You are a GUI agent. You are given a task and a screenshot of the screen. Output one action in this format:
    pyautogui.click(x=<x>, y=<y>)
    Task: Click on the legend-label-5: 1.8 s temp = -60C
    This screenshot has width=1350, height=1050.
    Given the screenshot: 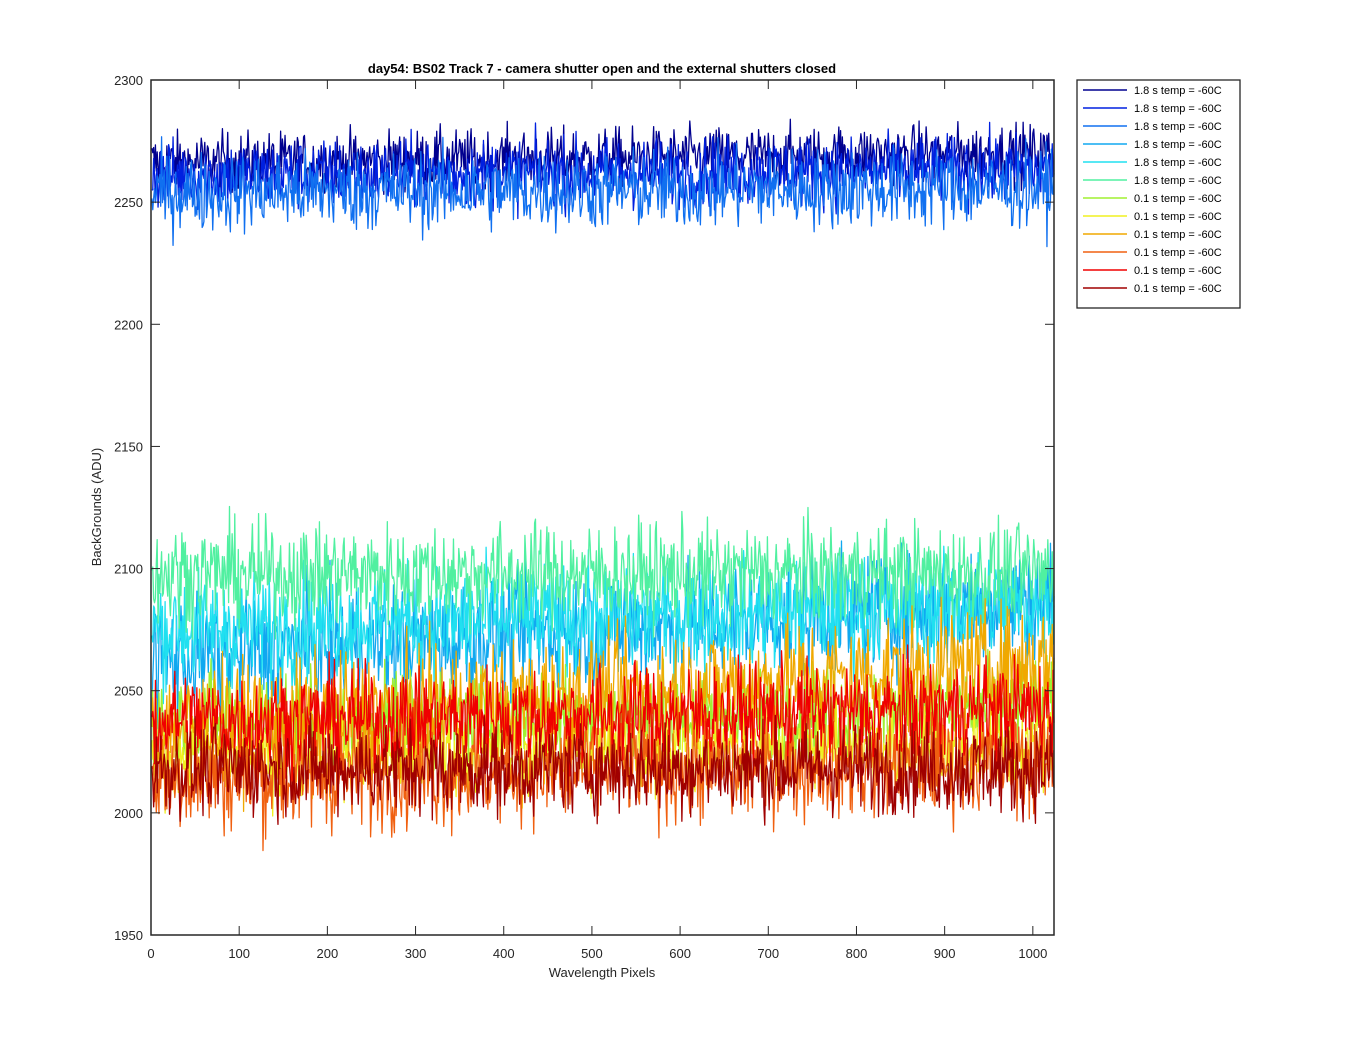 What is the action you would take?
    pyautogui.click(x=1178, y=163)
    